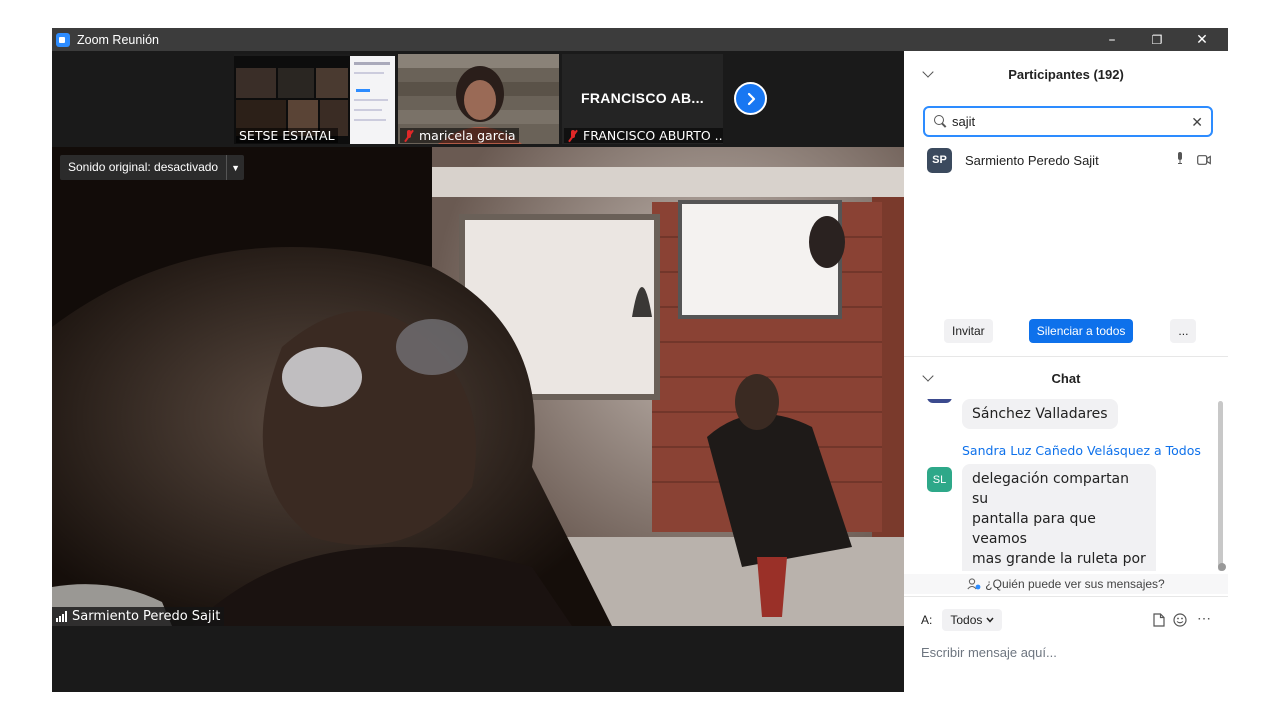 This screenshot has height=720, width=1280. Describe the element at coordinates (939, 401) in the screenshot. I see `avatar` at that location.